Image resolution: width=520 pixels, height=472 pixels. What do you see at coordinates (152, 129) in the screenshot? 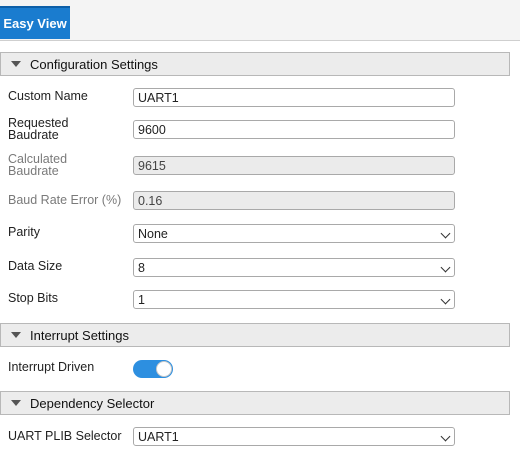
I see `requested-baudrate-value: 9600` at bounding box center [152, 129].